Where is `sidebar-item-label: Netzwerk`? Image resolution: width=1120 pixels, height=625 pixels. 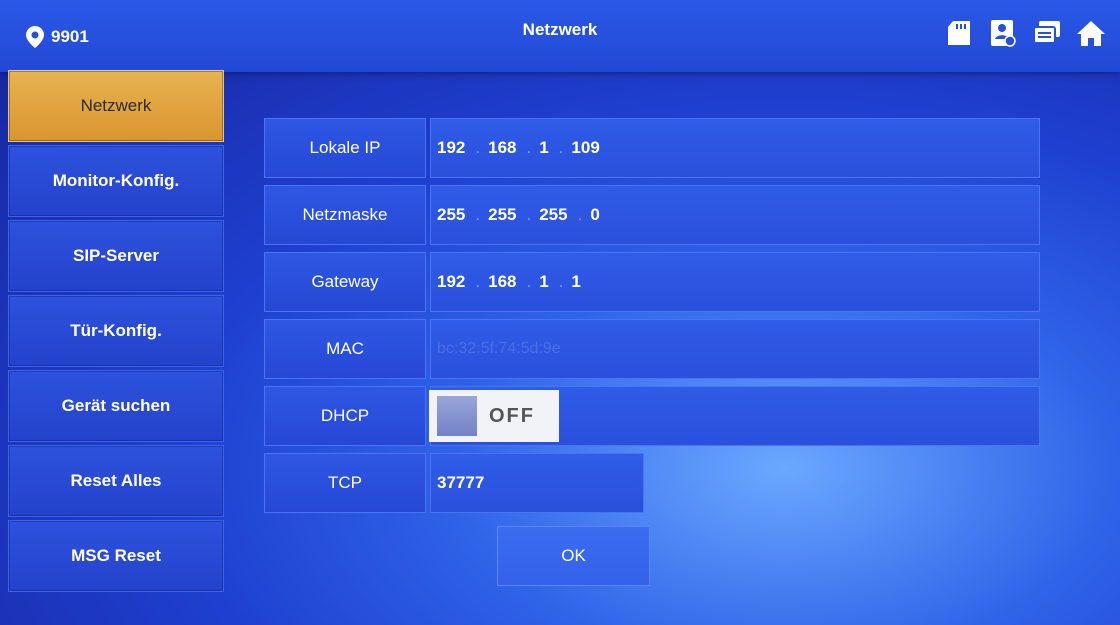
sidebar-item-label: Netzwerk is located at coordinates (116, 105).